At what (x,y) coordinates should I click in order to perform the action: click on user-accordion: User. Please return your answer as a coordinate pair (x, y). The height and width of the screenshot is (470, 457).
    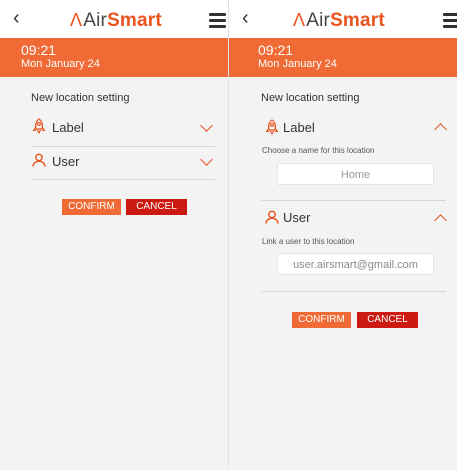
    Looking at the image, I should click on (123, 163).